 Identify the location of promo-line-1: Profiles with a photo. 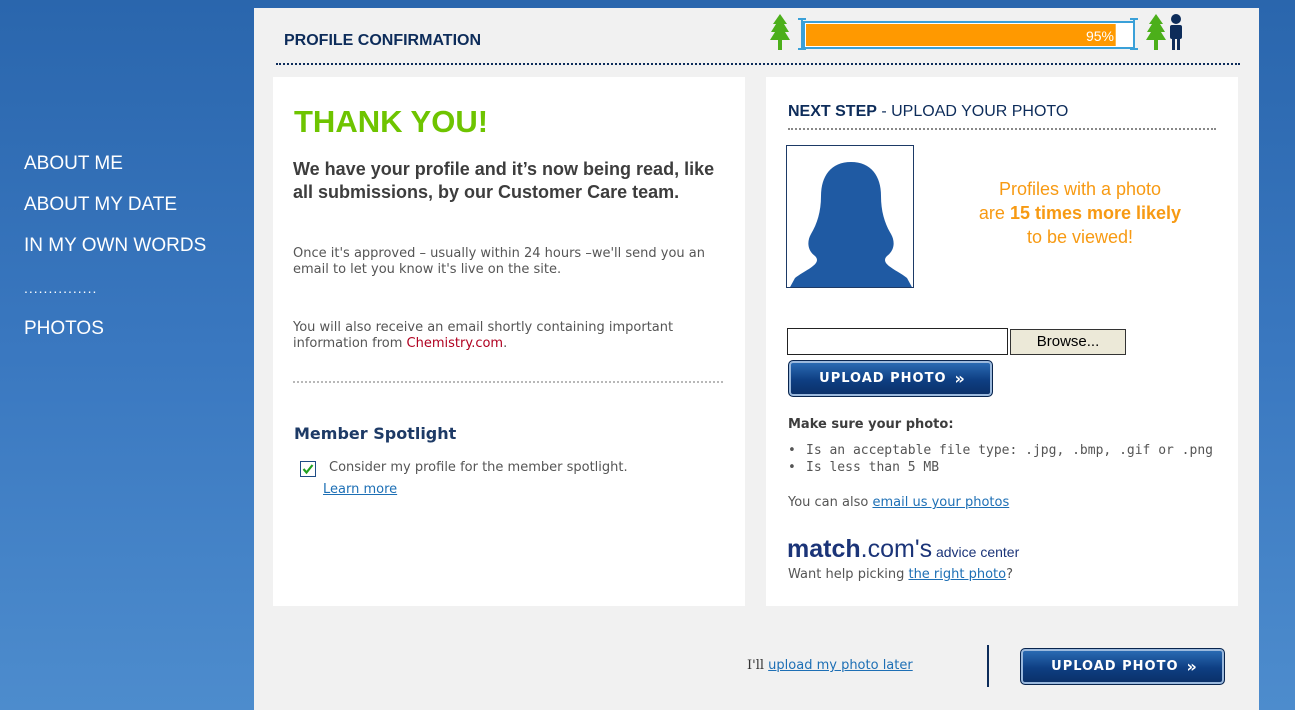
(1080, 189).